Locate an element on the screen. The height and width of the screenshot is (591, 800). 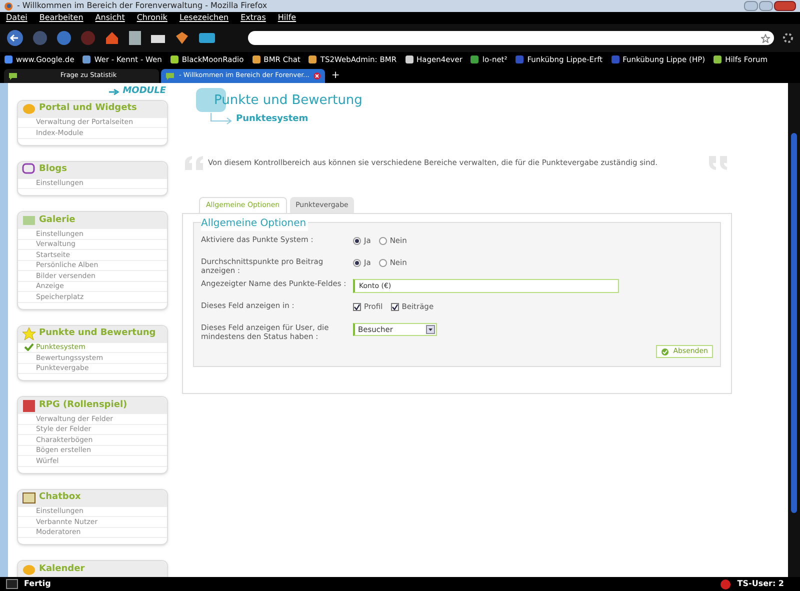
menu-item: Ansicht is located at coordinates (110, 18).